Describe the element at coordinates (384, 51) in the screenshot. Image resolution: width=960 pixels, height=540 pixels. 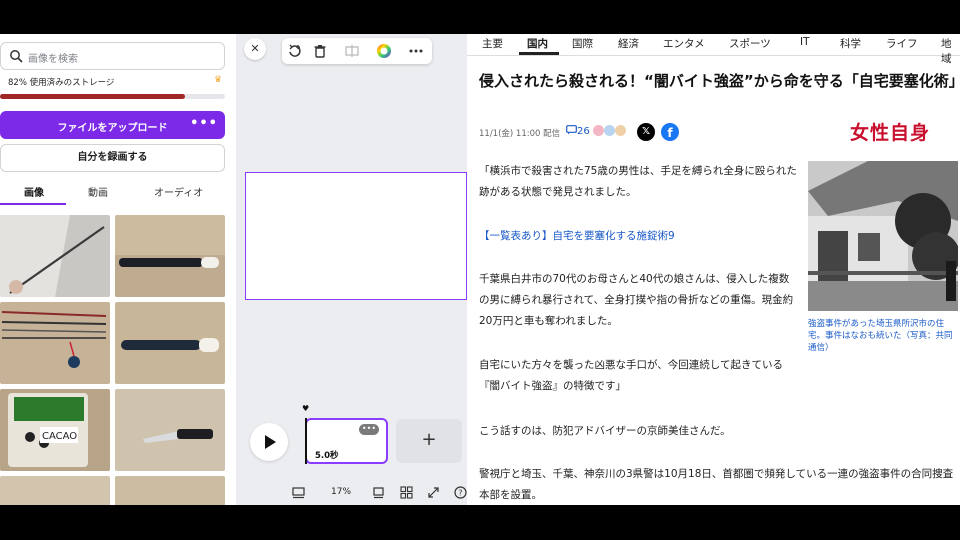
I see `color-picker-icon` at that location.